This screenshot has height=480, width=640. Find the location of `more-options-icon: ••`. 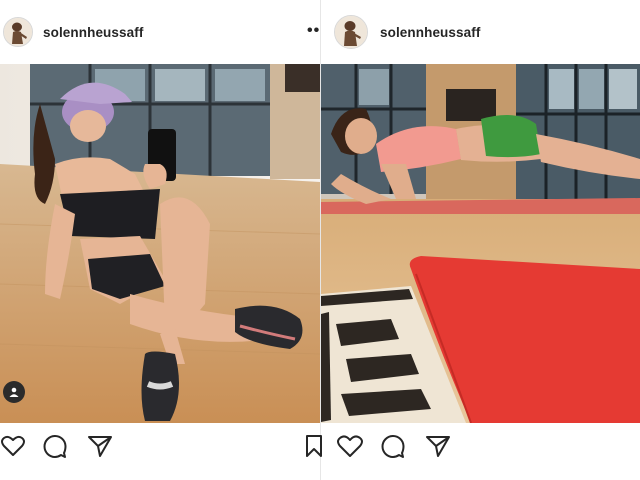

more-options-icon: •• is located at coordinates (313, 31).